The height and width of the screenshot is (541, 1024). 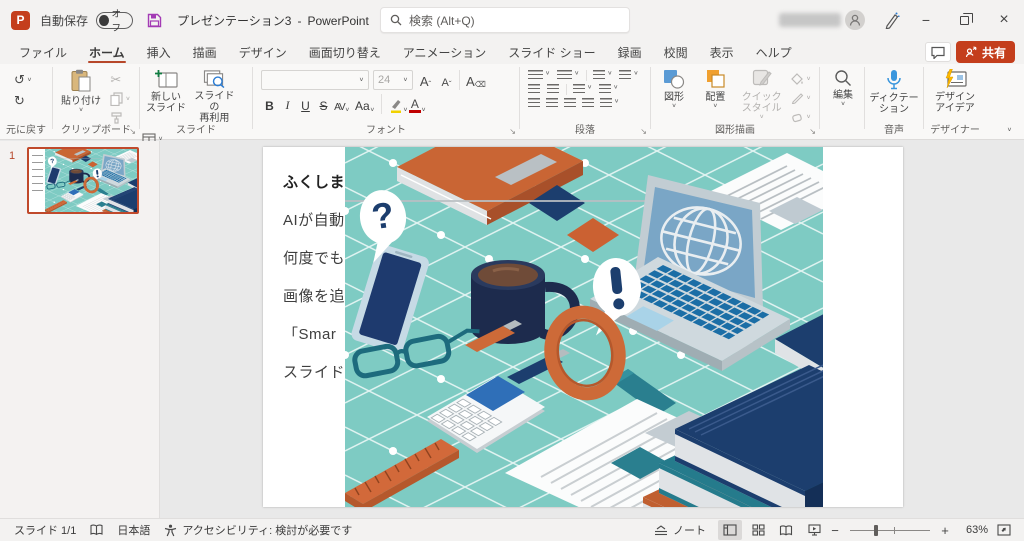 I want to click on tab-file: ファイル, so click(x=43, y=52).